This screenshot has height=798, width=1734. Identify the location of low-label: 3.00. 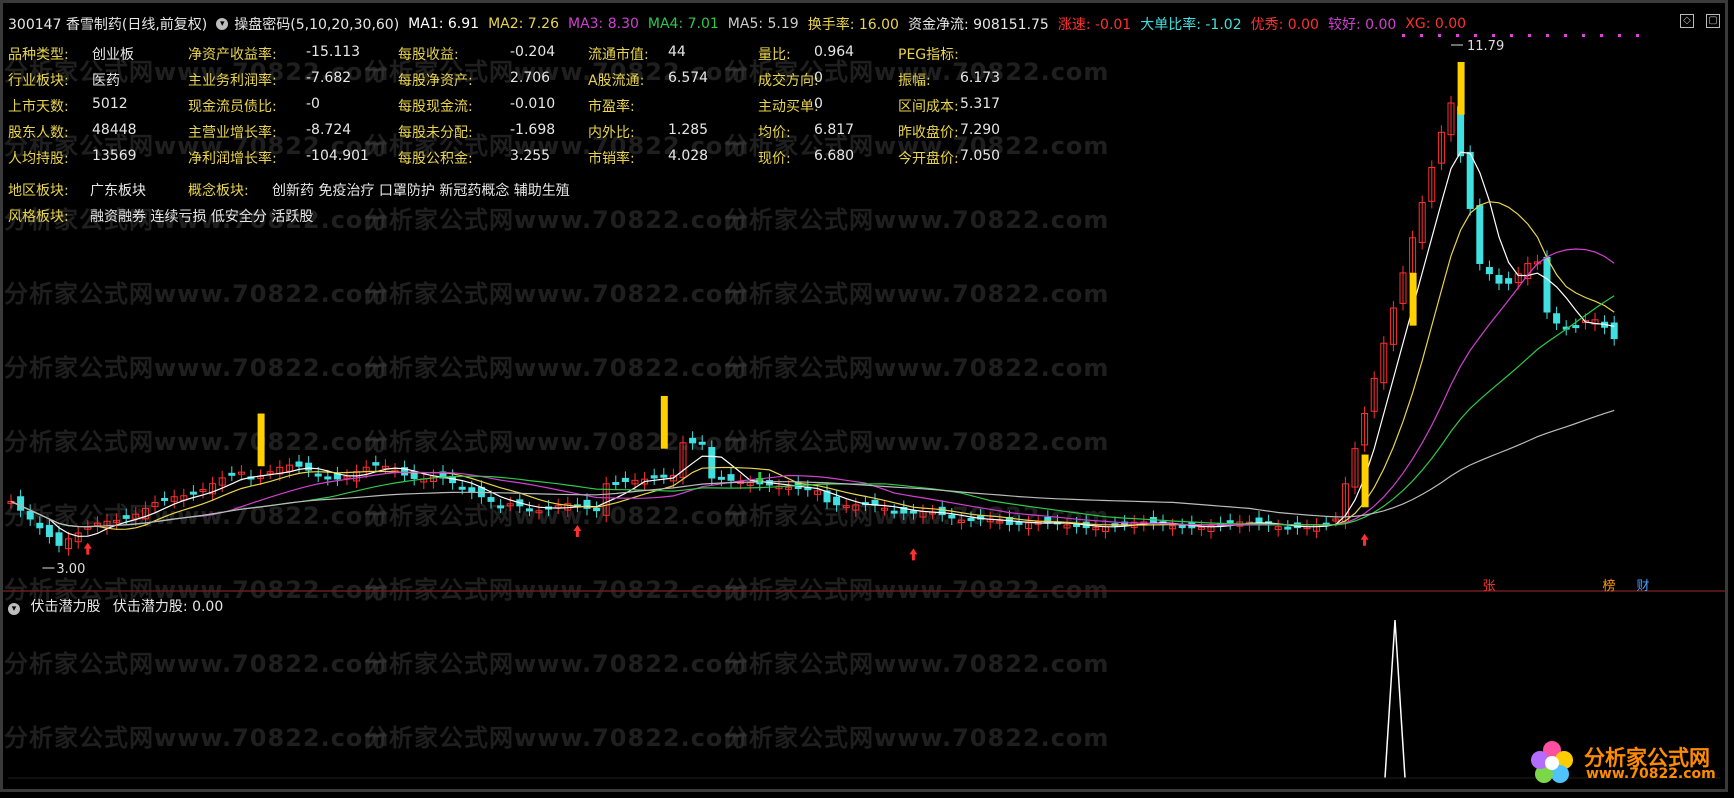
(70, 569).